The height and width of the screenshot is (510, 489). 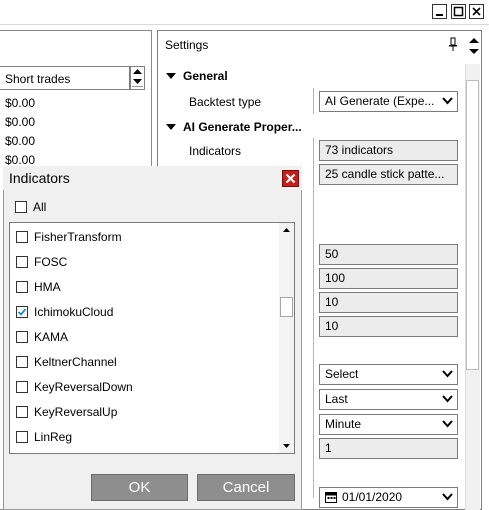 What do you see at coordinates (75, 362) in the screenshot?
I see `indicator-label: KeltnerChannel` at bounding box center [75, 362].